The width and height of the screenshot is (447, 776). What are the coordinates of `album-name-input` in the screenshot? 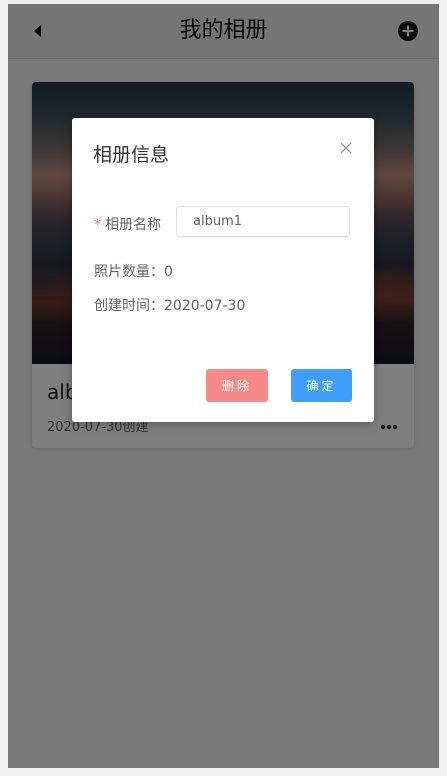 It's located at (263, 221).